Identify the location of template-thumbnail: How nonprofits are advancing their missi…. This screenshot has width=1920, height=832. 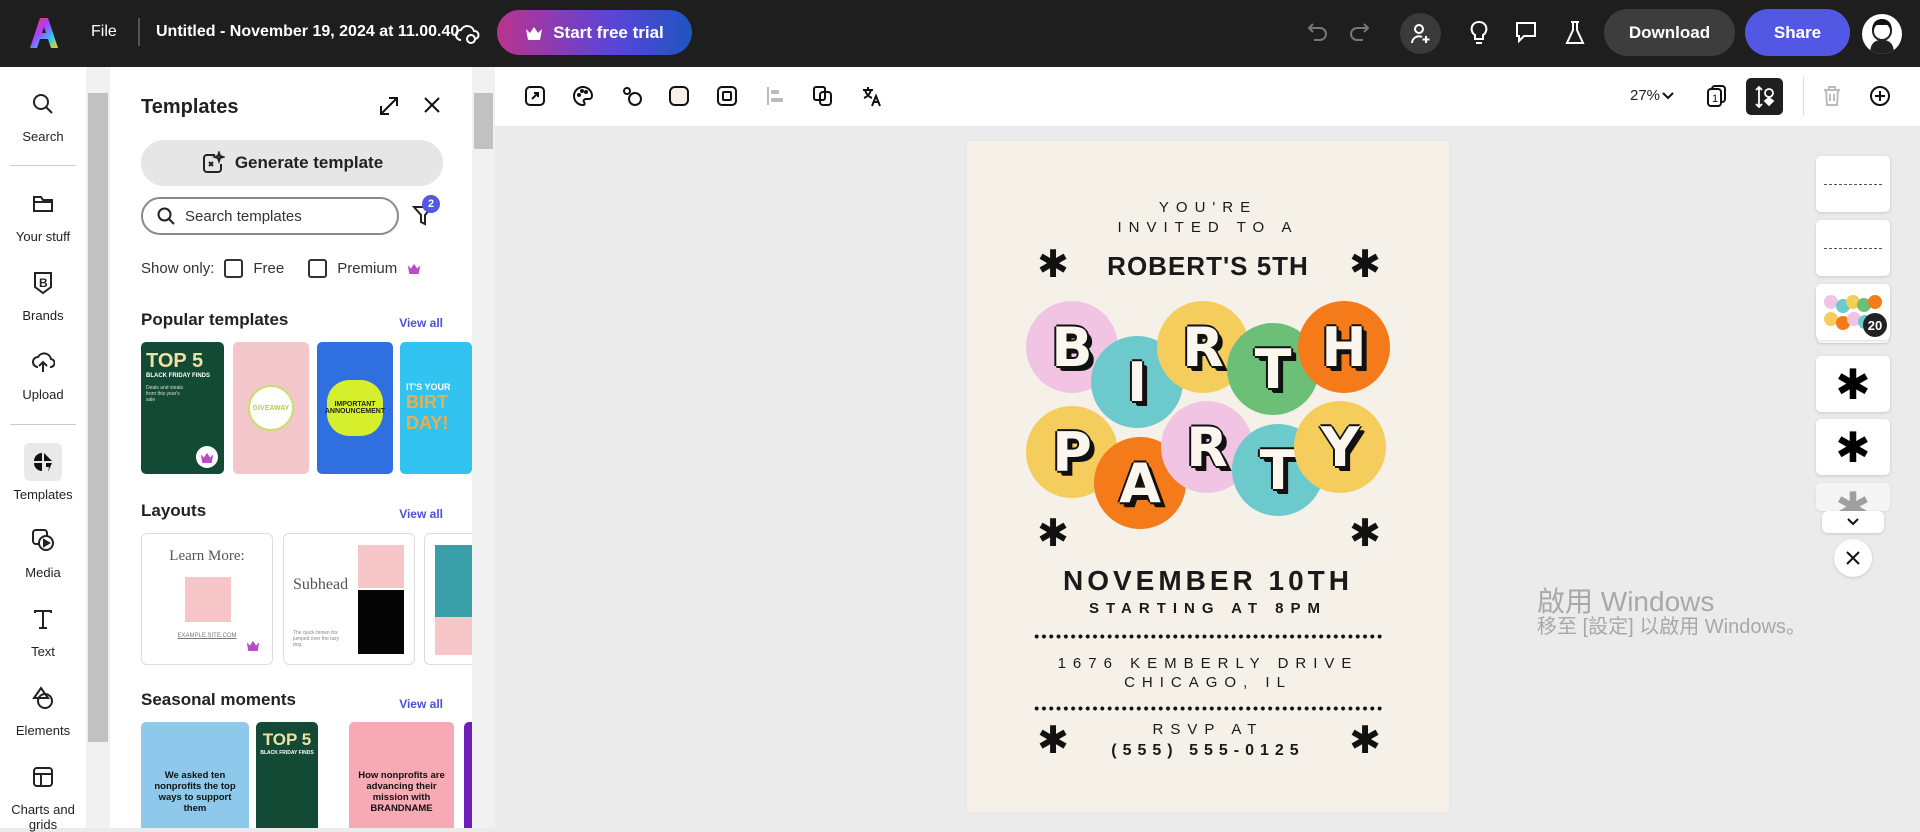
(401, 775).